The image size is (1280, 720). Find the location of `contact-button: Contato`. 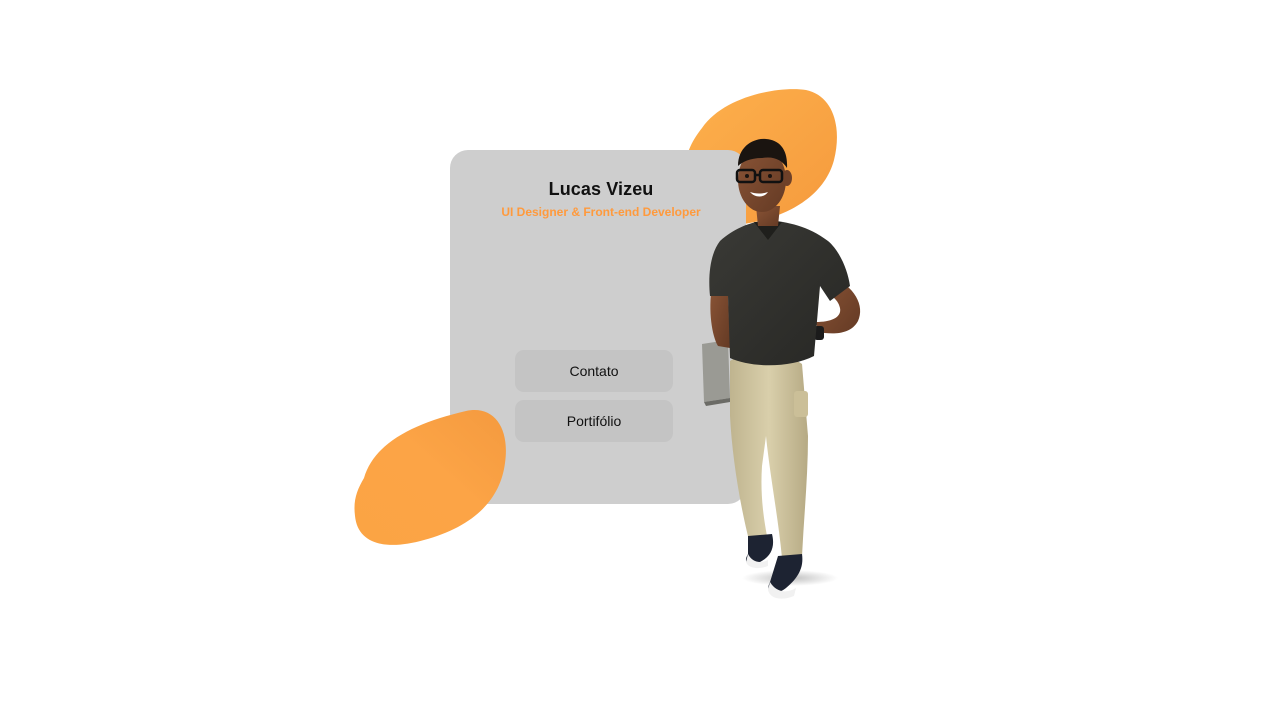

contact-button: Contato is located at coordinates (594, 371).